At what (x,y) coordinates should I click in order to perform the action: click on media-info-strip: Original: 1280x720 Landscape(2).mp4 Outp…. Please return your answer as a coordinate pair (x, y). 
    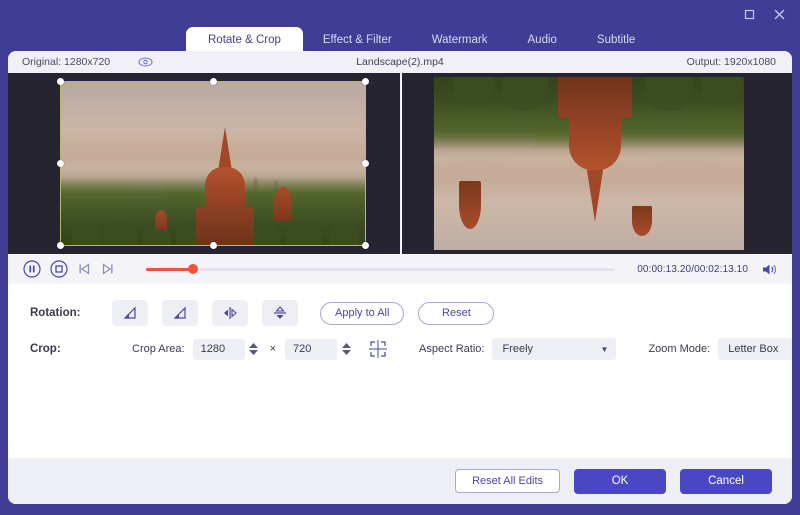
    Looking at the image, I should click on (400, 62).